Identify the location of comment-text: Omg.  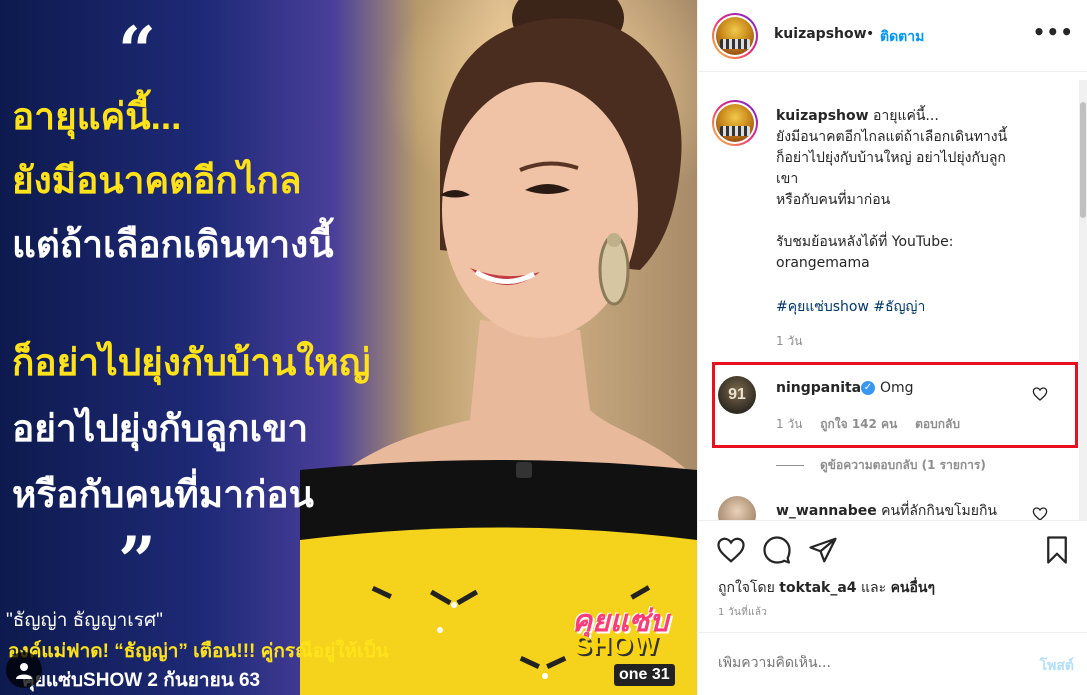
(897, 388).